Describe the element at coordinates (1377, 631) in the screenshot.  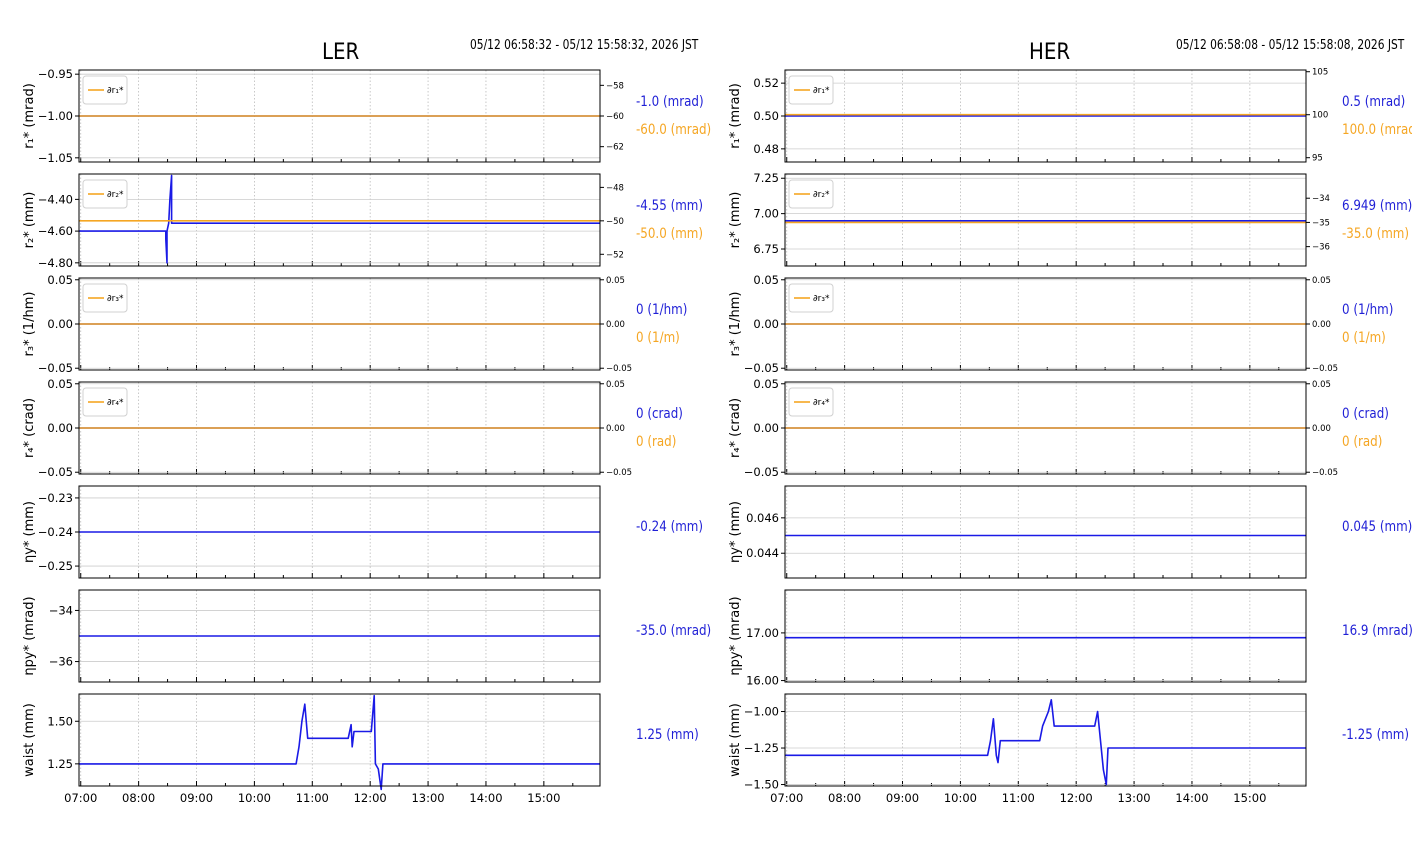
I see `her-etapy-value: 16.9 (mrad)` at that location.